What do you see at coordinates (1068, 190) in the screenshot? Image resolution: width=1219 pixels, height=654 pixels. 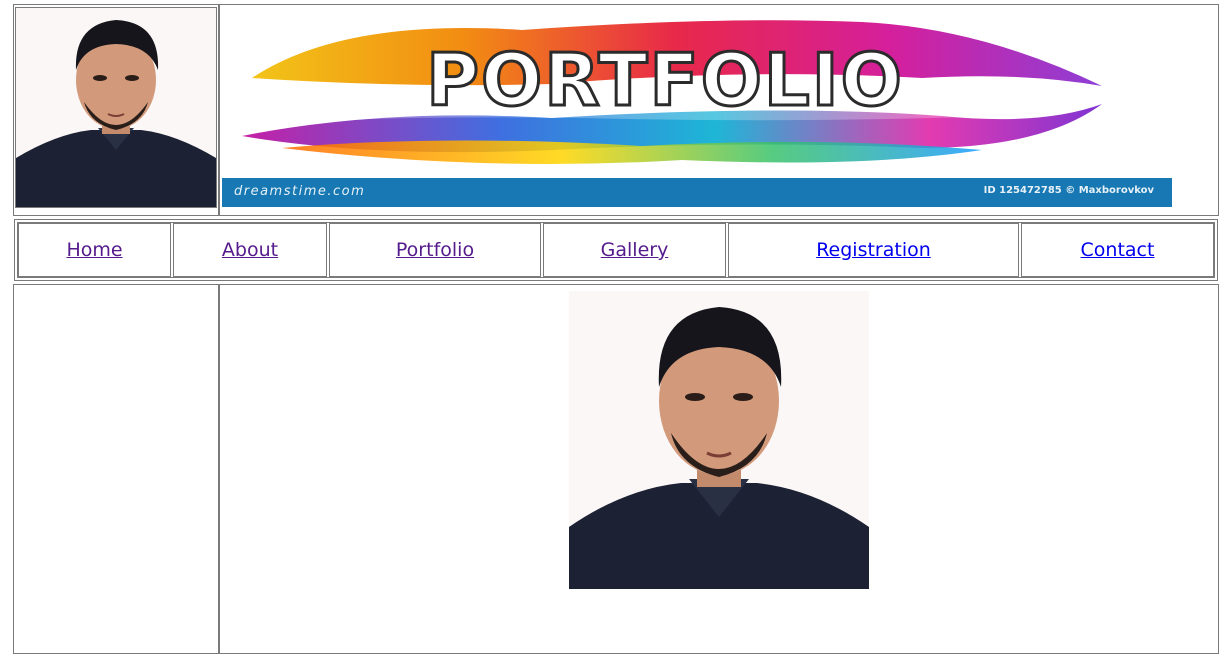 I see `banner-credit-text: ID 125472785 © Maxborovkov` at bounding box center [1068, 190].